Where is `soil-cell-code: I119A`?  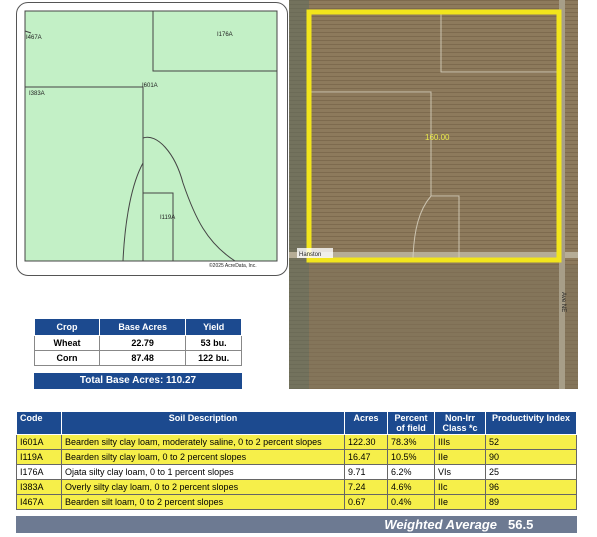
soil-cell-code: I119A is located at coordinates (39, 457).